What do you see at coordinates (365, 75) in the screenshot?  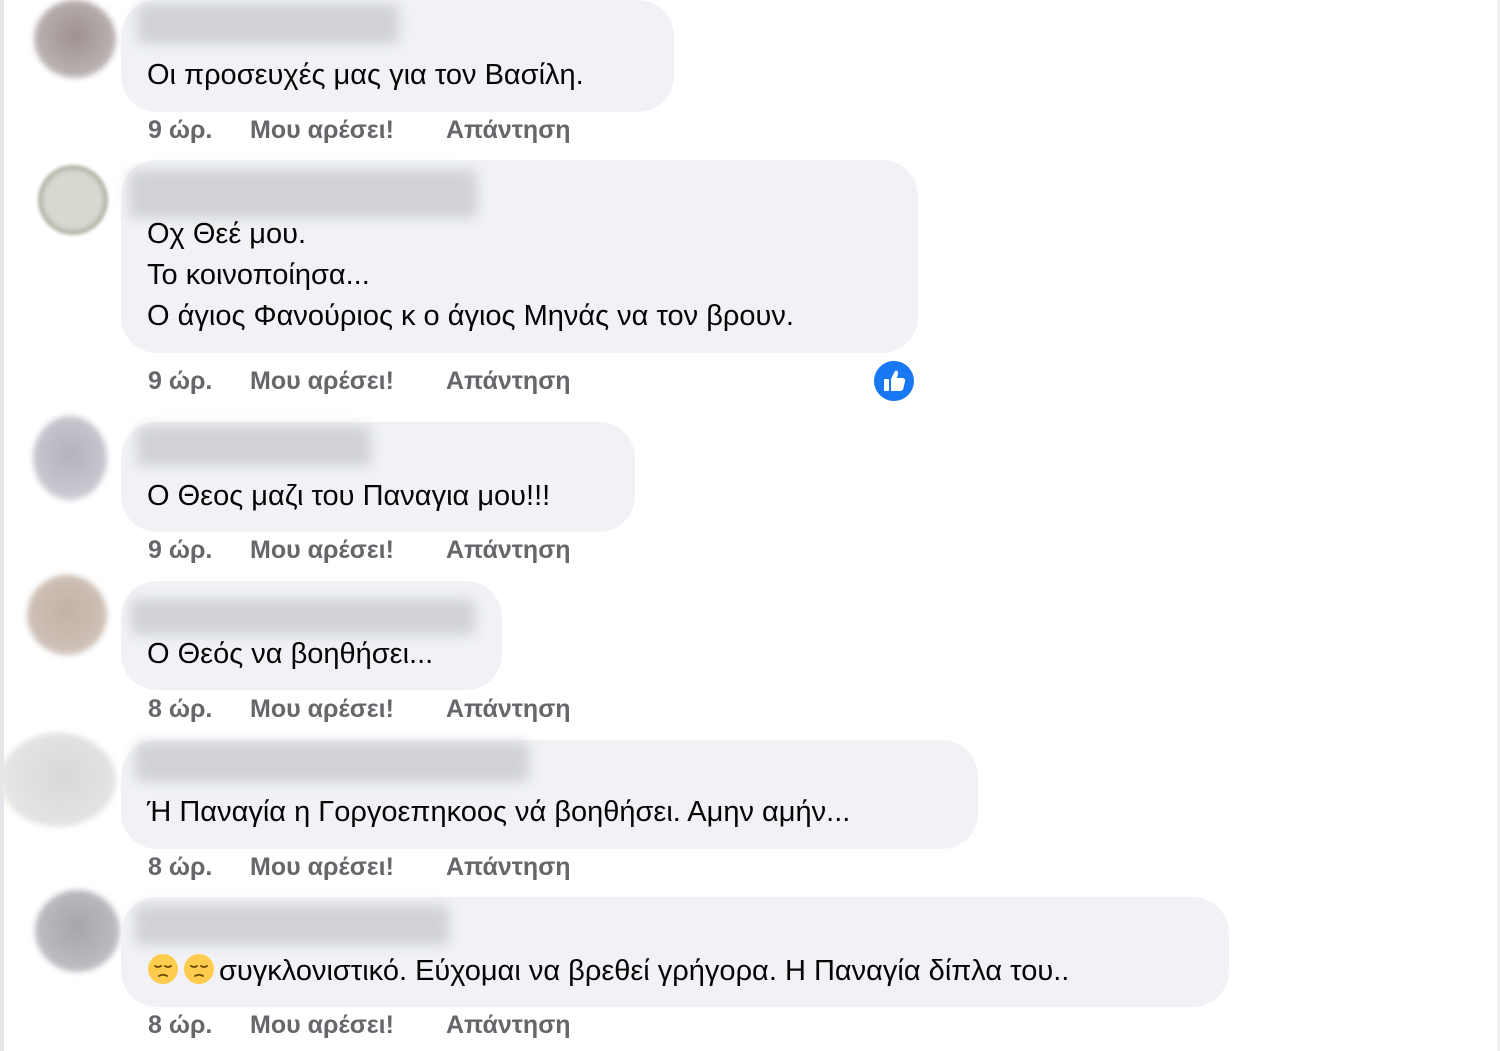 I see `comment-text: Οι προσευχές μας για τον Βασίλη.` at bounding box center [365, 75].